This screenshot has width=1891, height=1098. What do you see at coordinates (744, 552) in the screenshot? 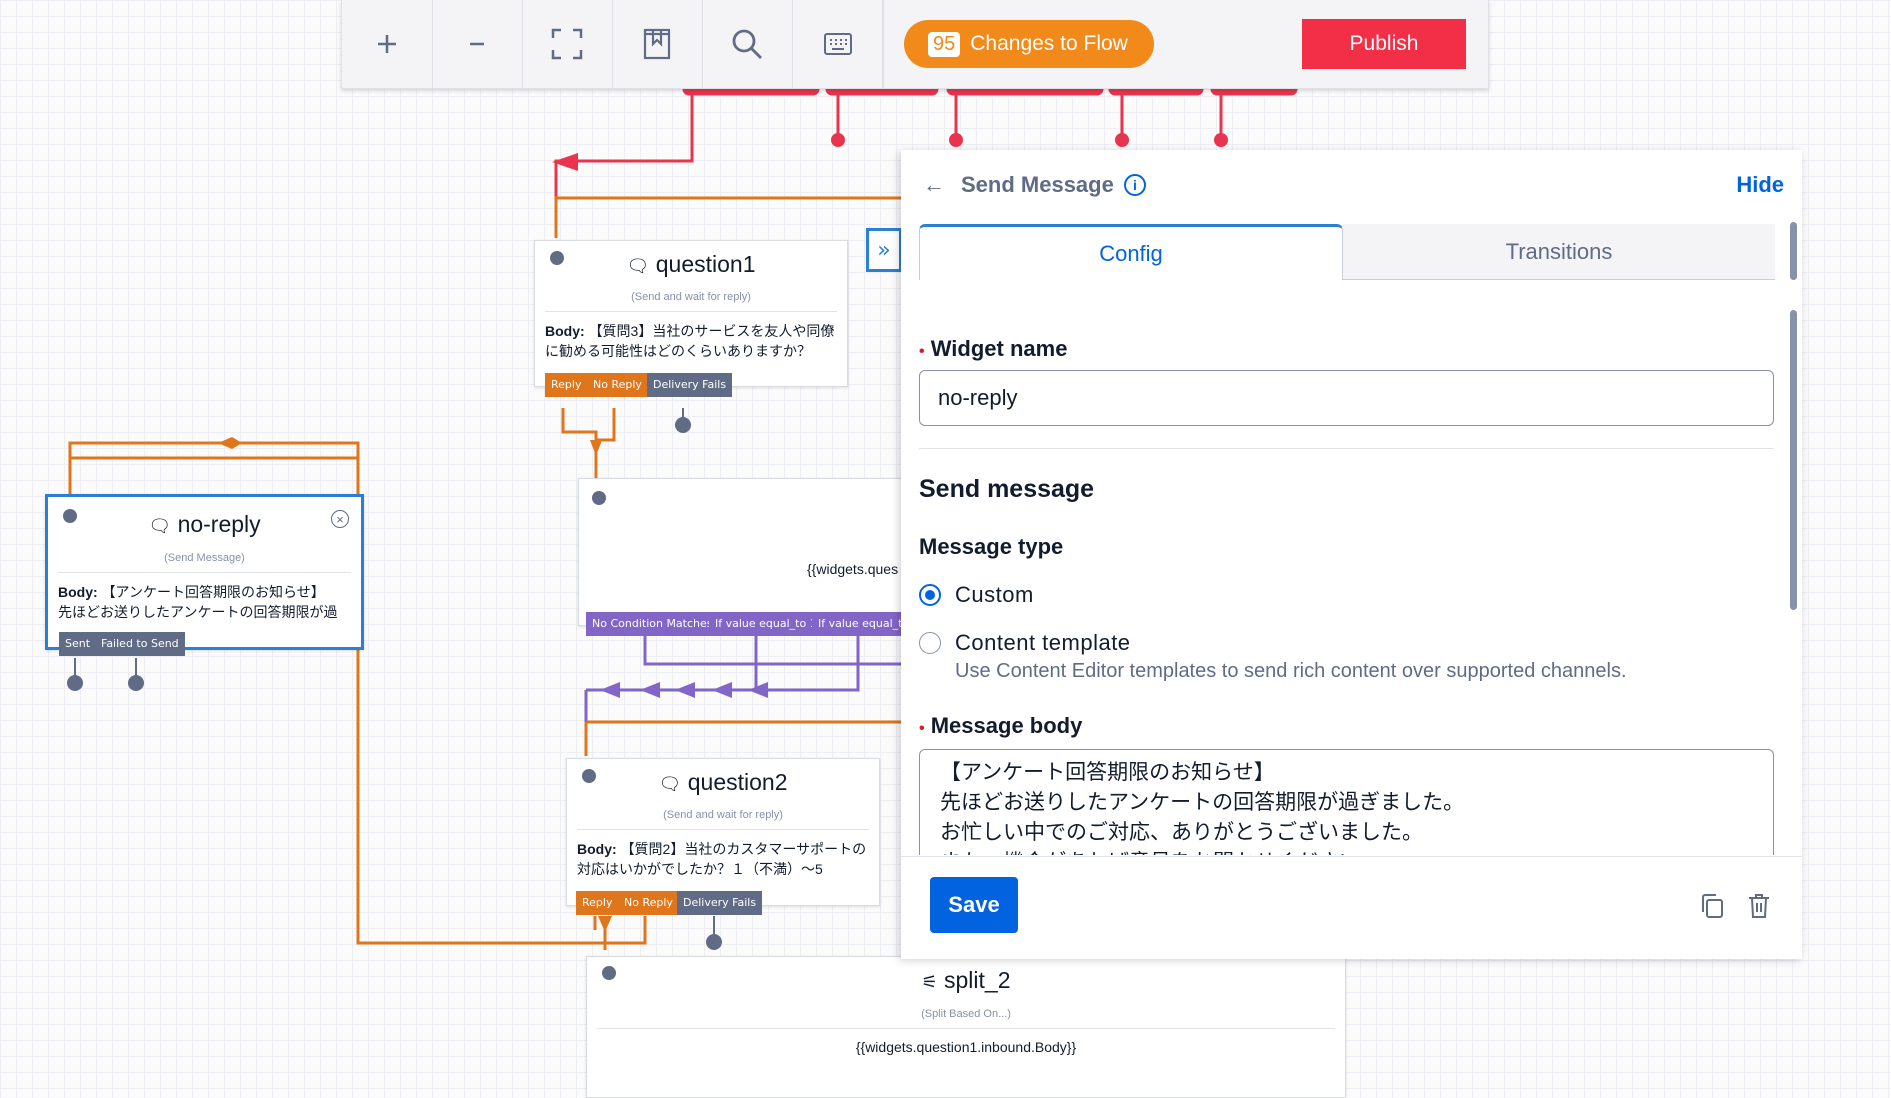
I see `widget-split-1: {{widgets.ques` at bounding box center [744, 552].